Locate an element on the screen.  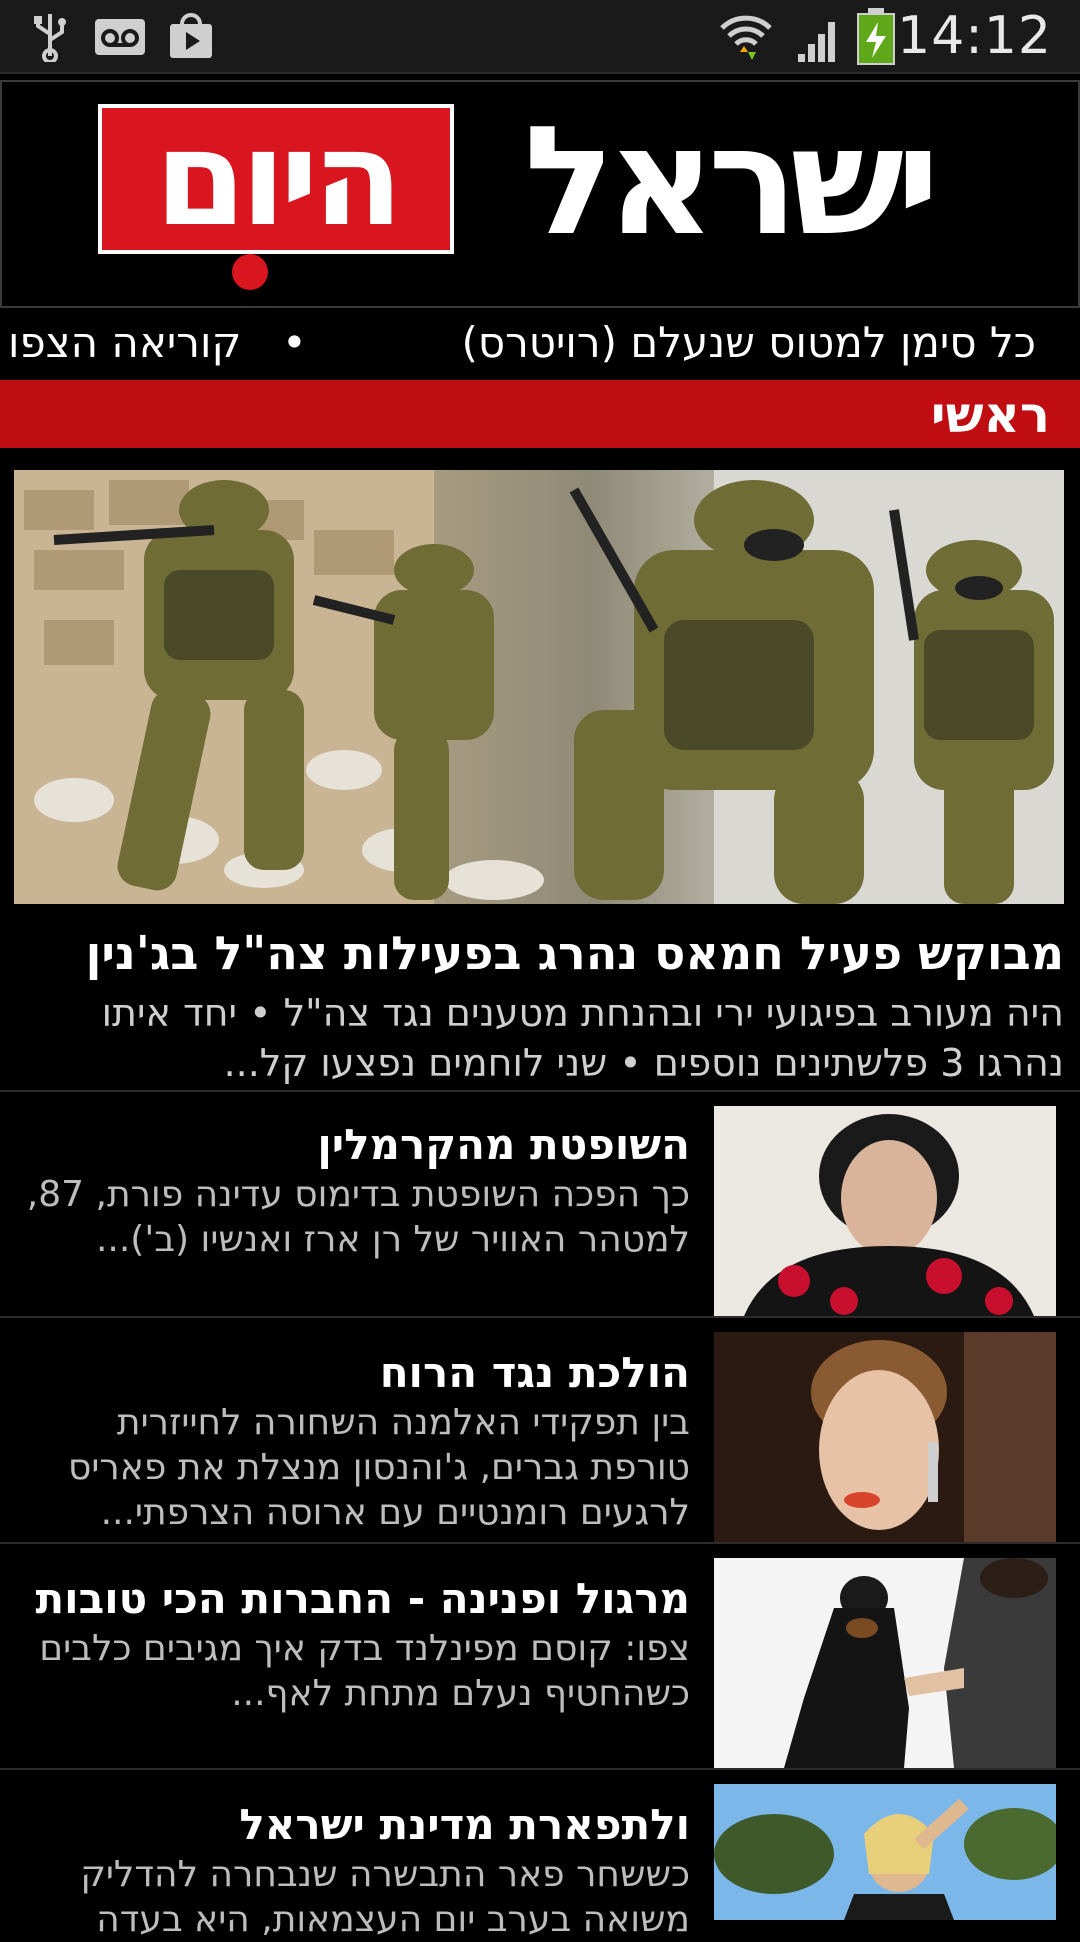
section-title: ראשי is located at coordinates (990, 415).